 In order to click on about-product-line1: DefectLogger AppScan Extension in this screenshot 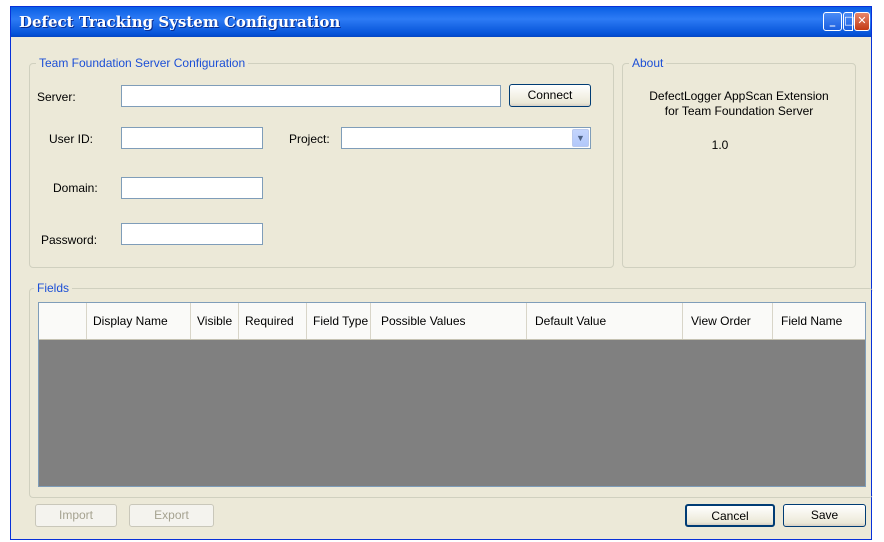, I will do `click(739, 96)`.